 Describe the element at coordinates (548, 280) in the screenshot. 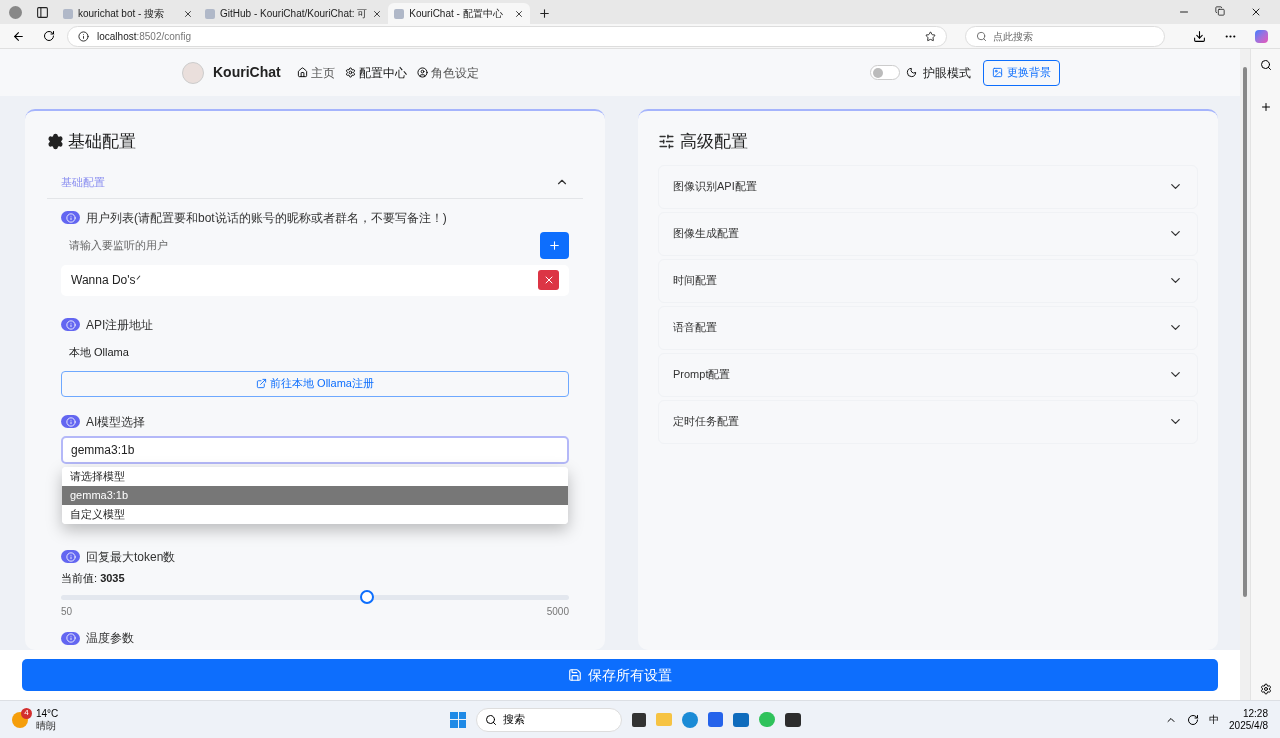

I see `remove-button` at that location.